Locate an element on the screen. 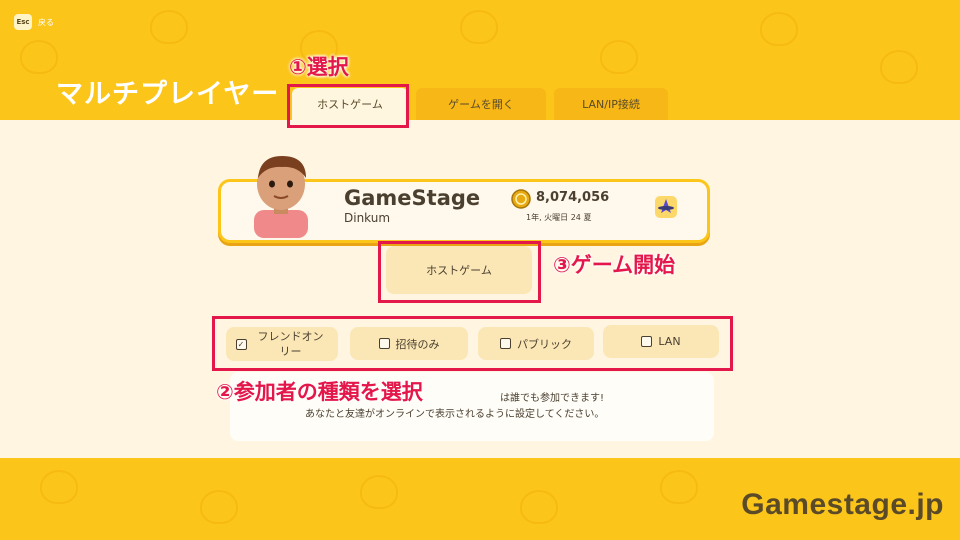 The height and width of the screenshot is (540, 960). highlight-tab is located at coordinates (348, 106).